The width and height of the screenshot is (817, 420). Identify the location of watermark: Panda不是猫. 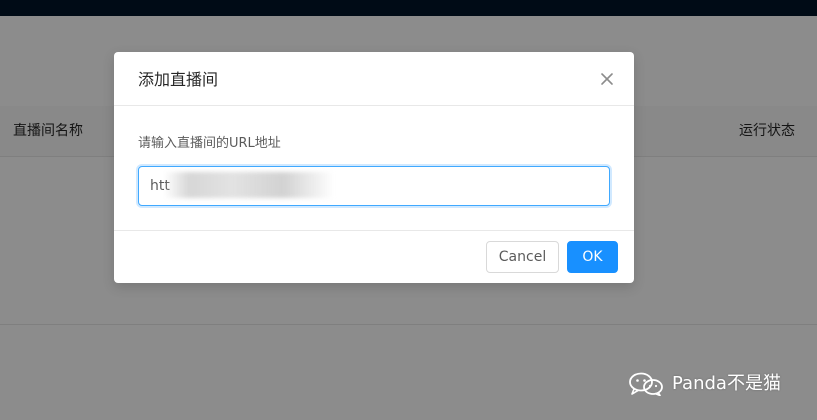
(704, 384).